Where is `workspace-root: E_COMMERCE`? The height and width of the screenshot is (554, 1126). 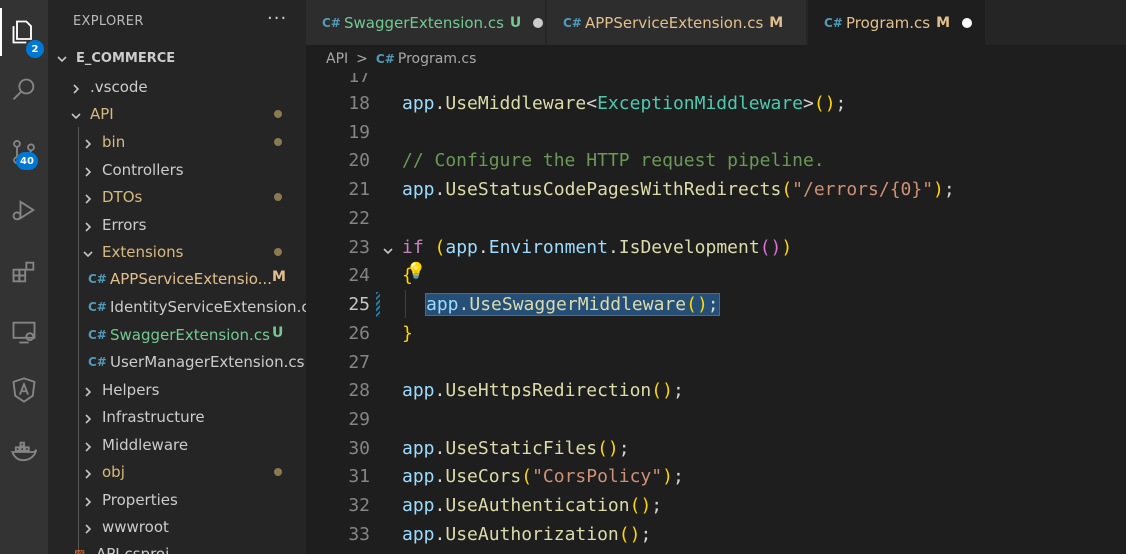
workspace-root: E_COMMERCE is located at coordinates (177, 58).